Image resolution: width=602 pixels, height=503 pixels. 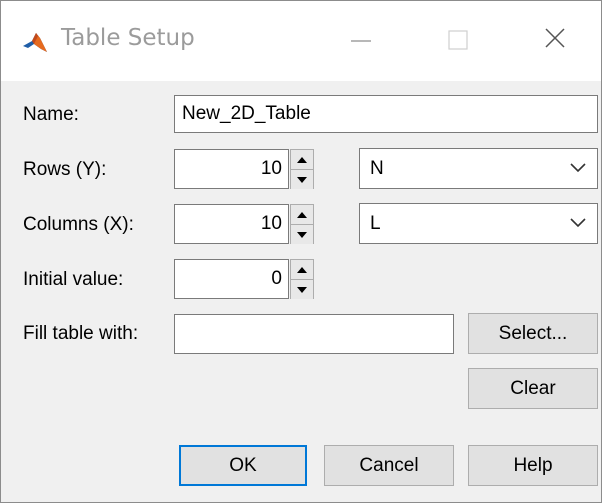 What do you see at coordinates (81, 333) in the screenshot?
I see `fill-table-label: Fill table with:` at bounding box center [81, 333].